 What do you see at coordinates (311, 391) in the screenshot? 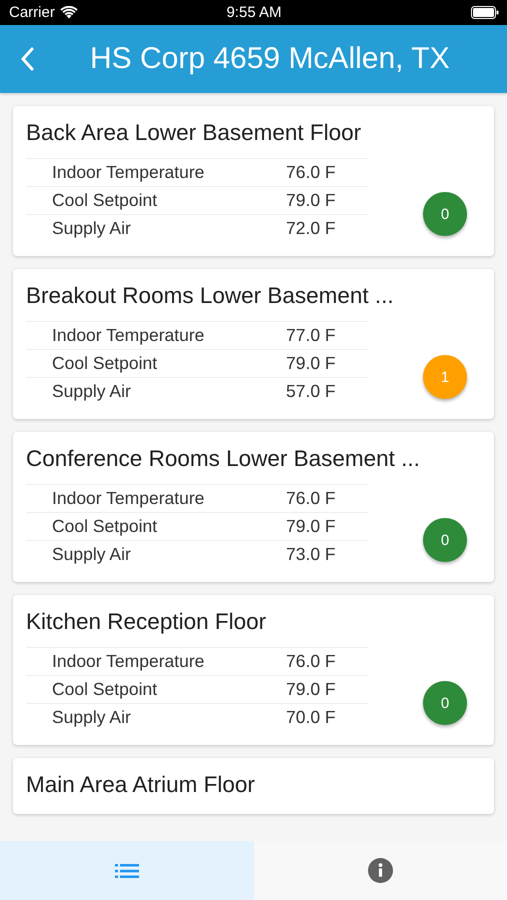
I see `reading-value: 57.0 F` at bounding box center [311, 391].